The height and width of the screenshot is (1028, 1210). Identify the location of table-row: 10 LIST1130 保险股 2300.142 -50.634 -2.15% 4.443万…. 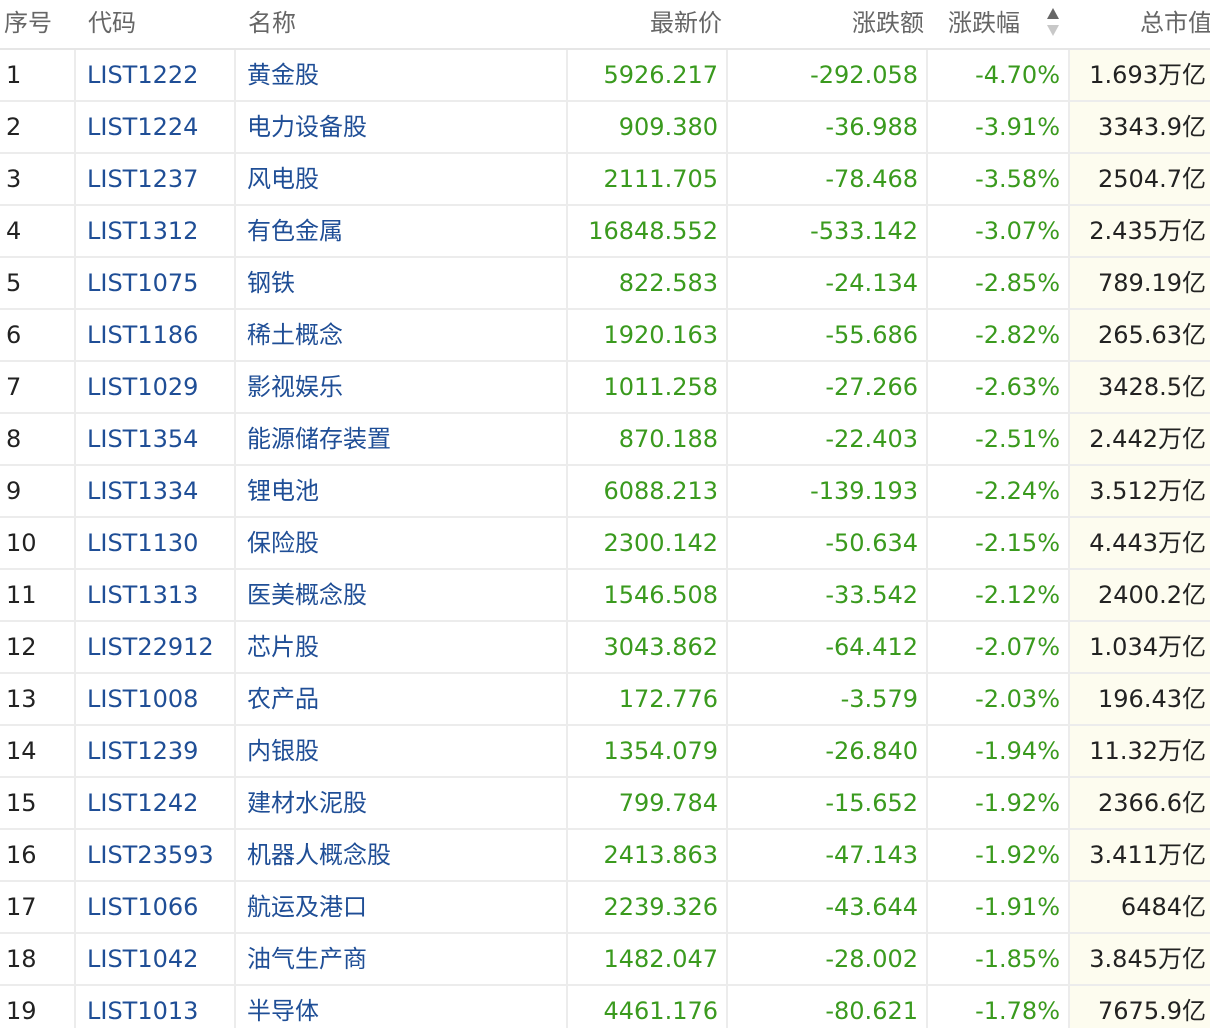
(605, 544).